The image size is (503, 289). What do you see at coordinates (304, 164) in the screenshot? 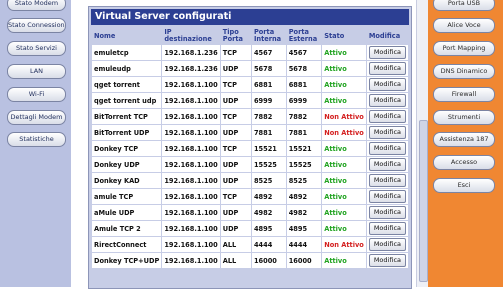
I see `cell-porta-esterna: 15525` at bounding box center [304, 164].